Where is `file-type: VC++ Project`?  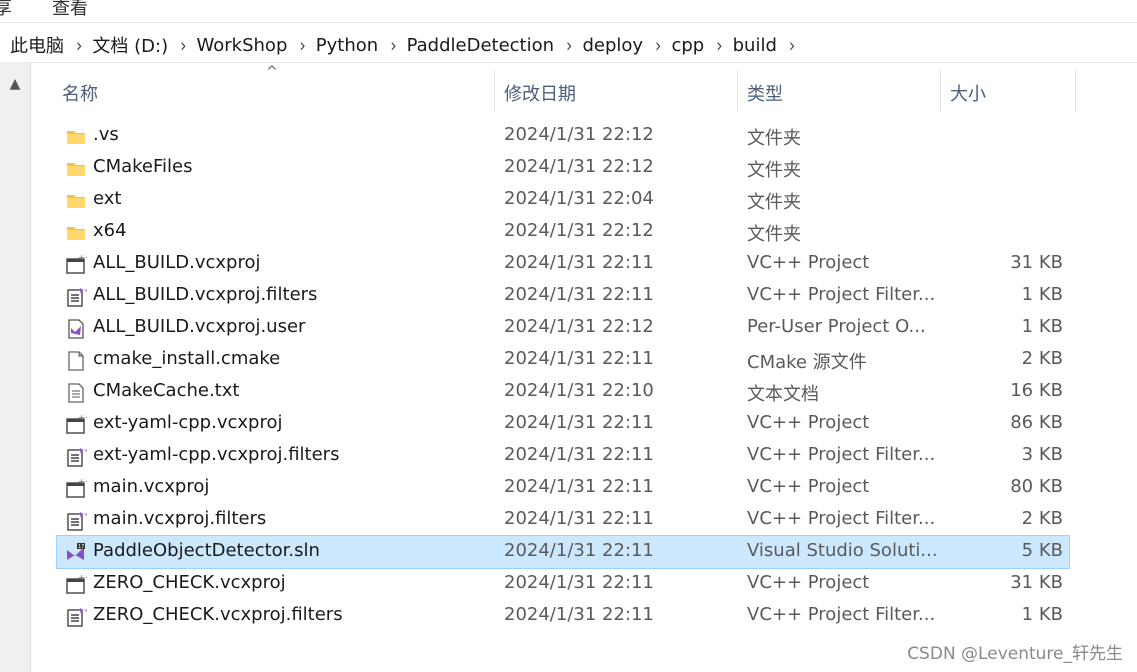
file-type: VC++ Project is located at coordinates (808, 486).